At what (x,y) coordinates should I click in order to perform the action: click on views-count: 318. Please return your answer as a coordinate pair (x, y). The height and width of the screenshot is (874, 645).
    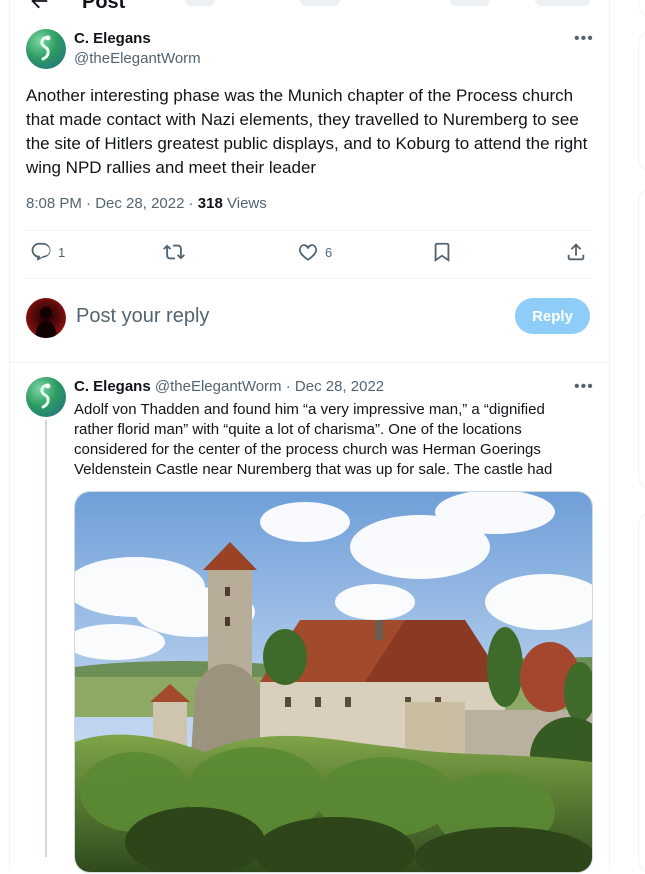
    Looking at the image, I should click on (210, 203).